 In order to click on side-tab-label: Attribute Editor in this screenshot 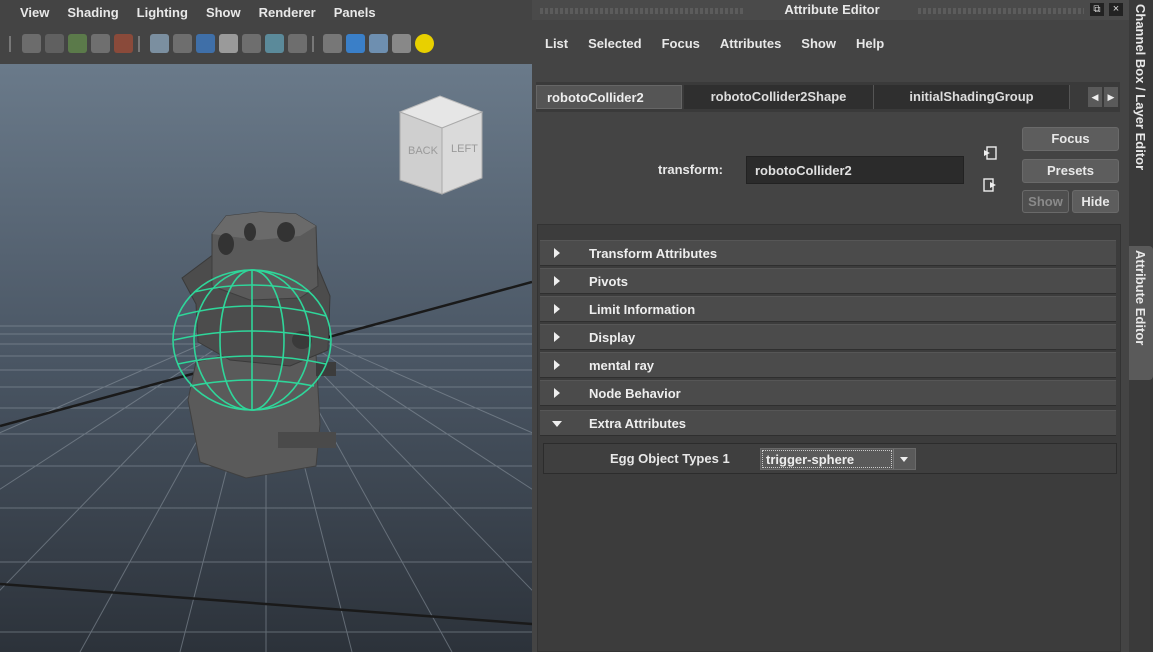, I will do `click(1140, 298)`.